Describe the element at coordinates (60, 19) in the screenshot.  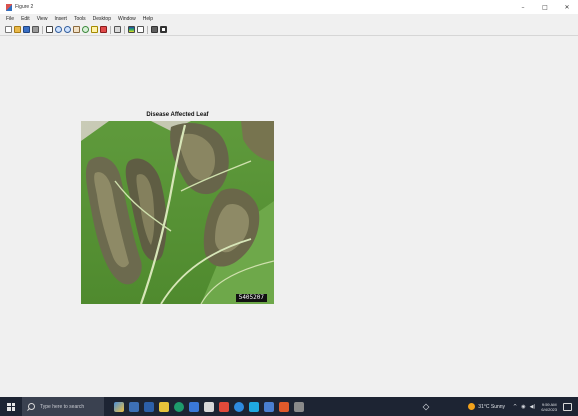
I see `menu-insert: Insert` at that location.